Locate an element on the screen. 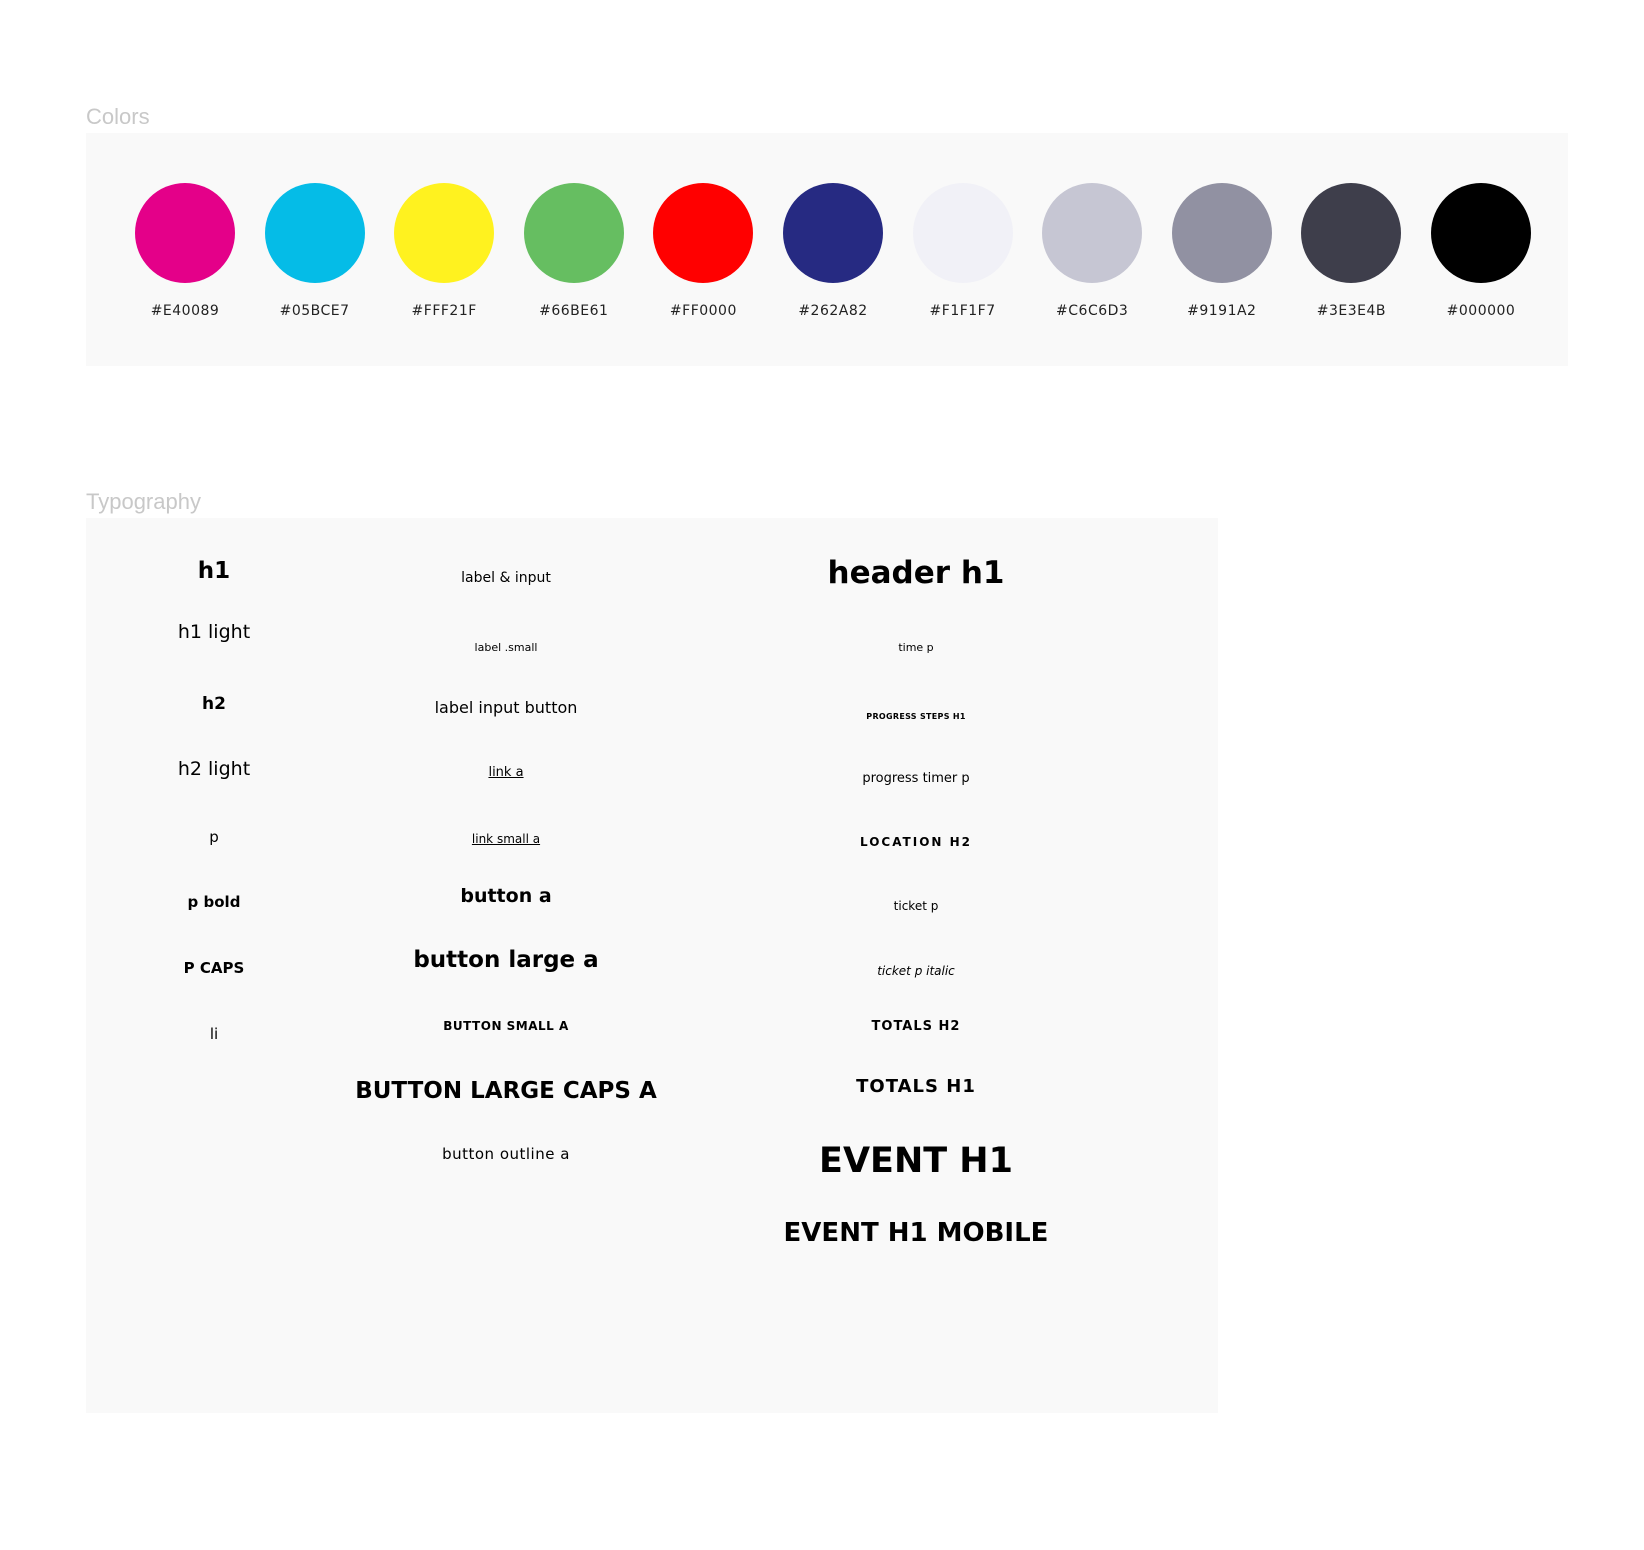 The width and height of the screenshot is (1644, 1550). color-swatch: #E40089 is located at coordinates (185, 258).